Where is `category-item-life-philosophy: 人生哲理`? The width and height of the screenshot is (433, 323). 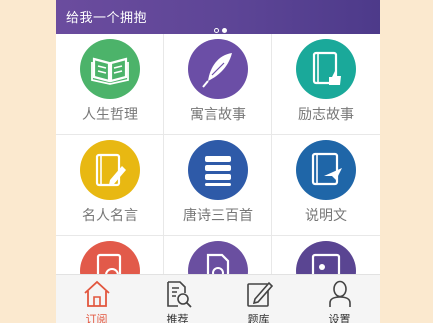 category-item-life-philosophy: 人生哲理 is located at coordinates (110, 84).